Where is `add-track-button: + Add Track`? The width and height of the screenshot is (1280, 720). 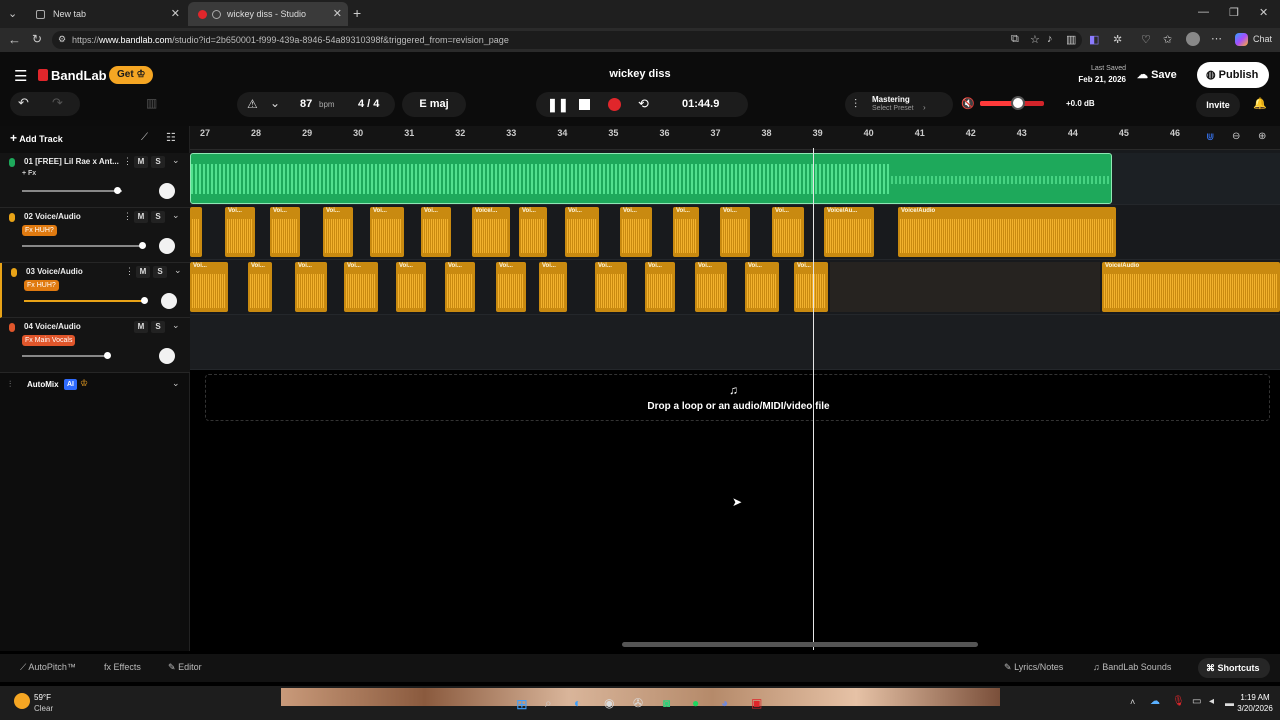 add-track-button: + Add Track is located at coordinates (46, 139).